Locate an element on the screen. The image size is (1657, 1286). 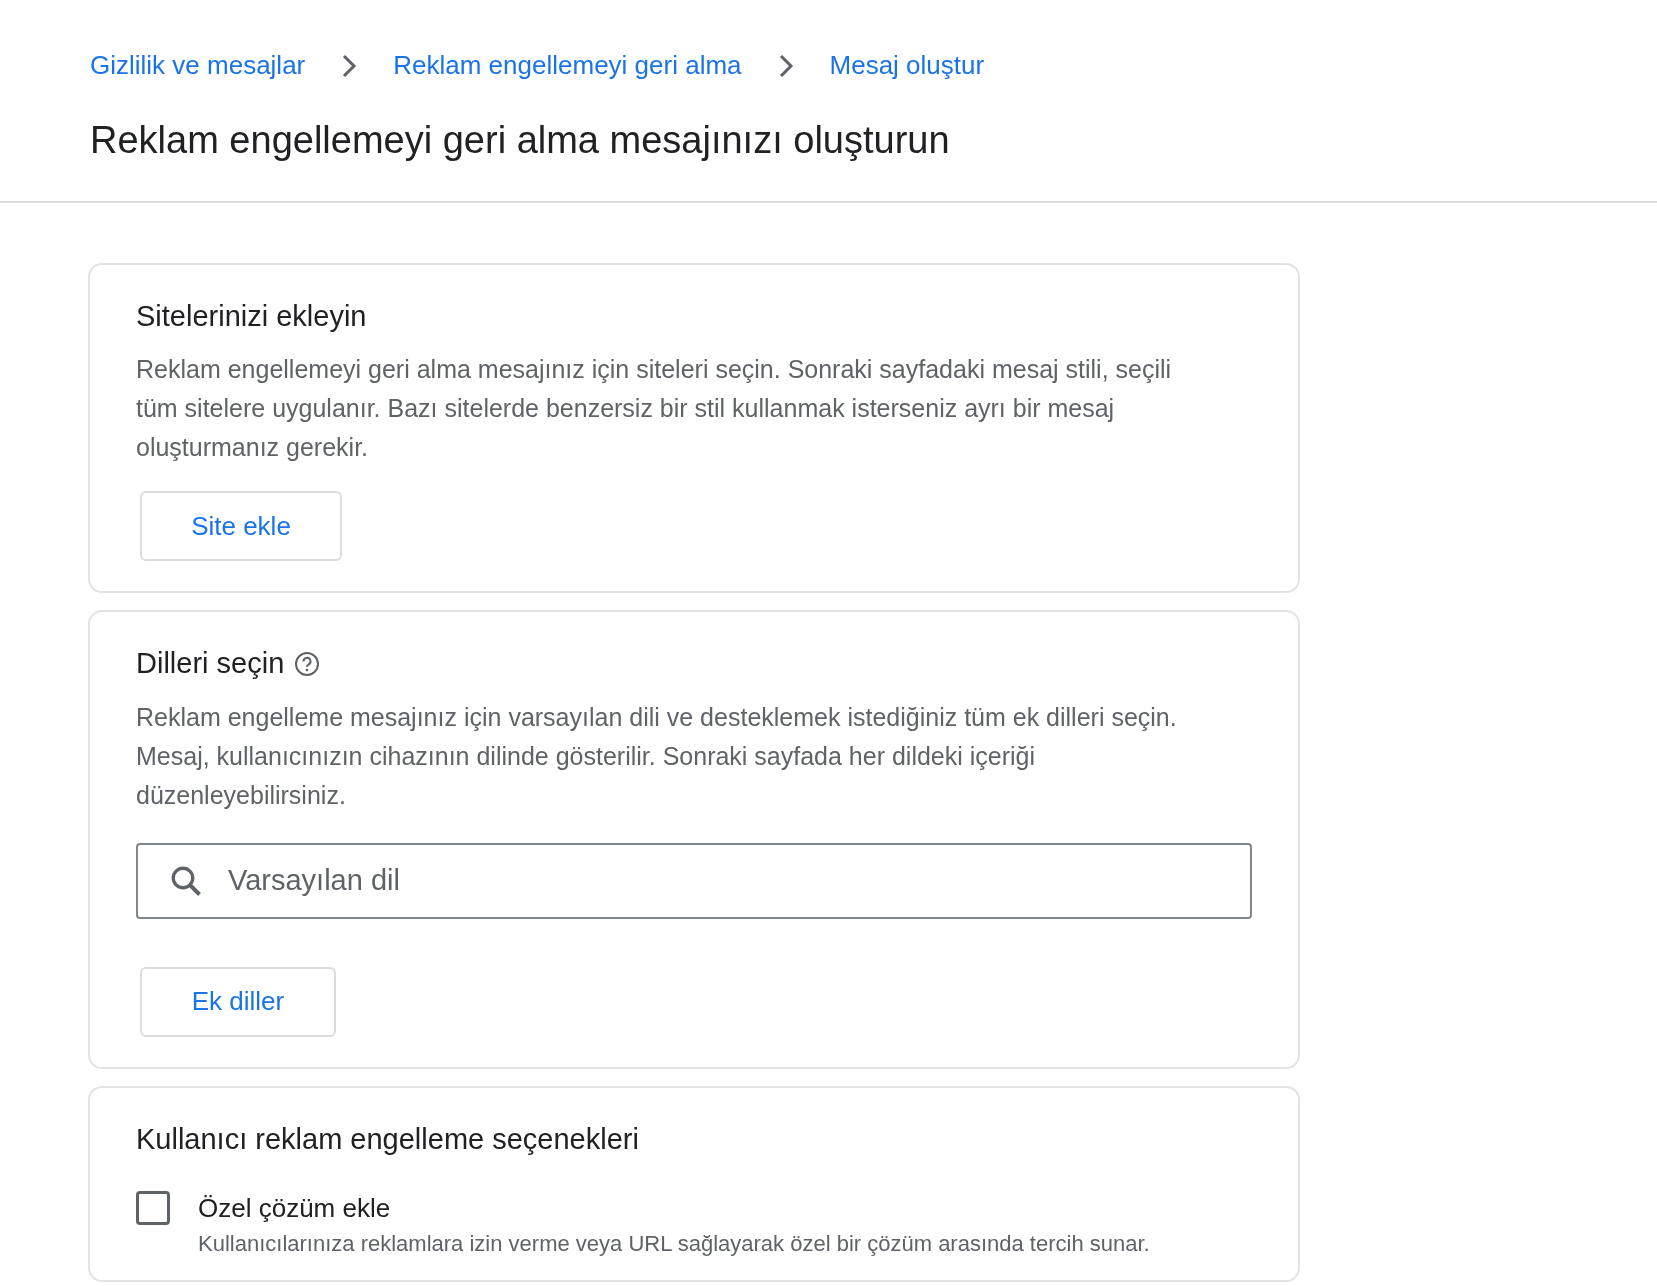
card-description: Reklam engellemeyi geri alma mesajınız için siteleri seçin. Sonraki sayfadaki mesaj stili, seçili tüm sitelere uygulanır. Bazı sitelerde benzersiz bir stil kullanmak isterseniz ayrı bir mesaj oluşturmanız gerekir. is located at coordinates (654, 408).